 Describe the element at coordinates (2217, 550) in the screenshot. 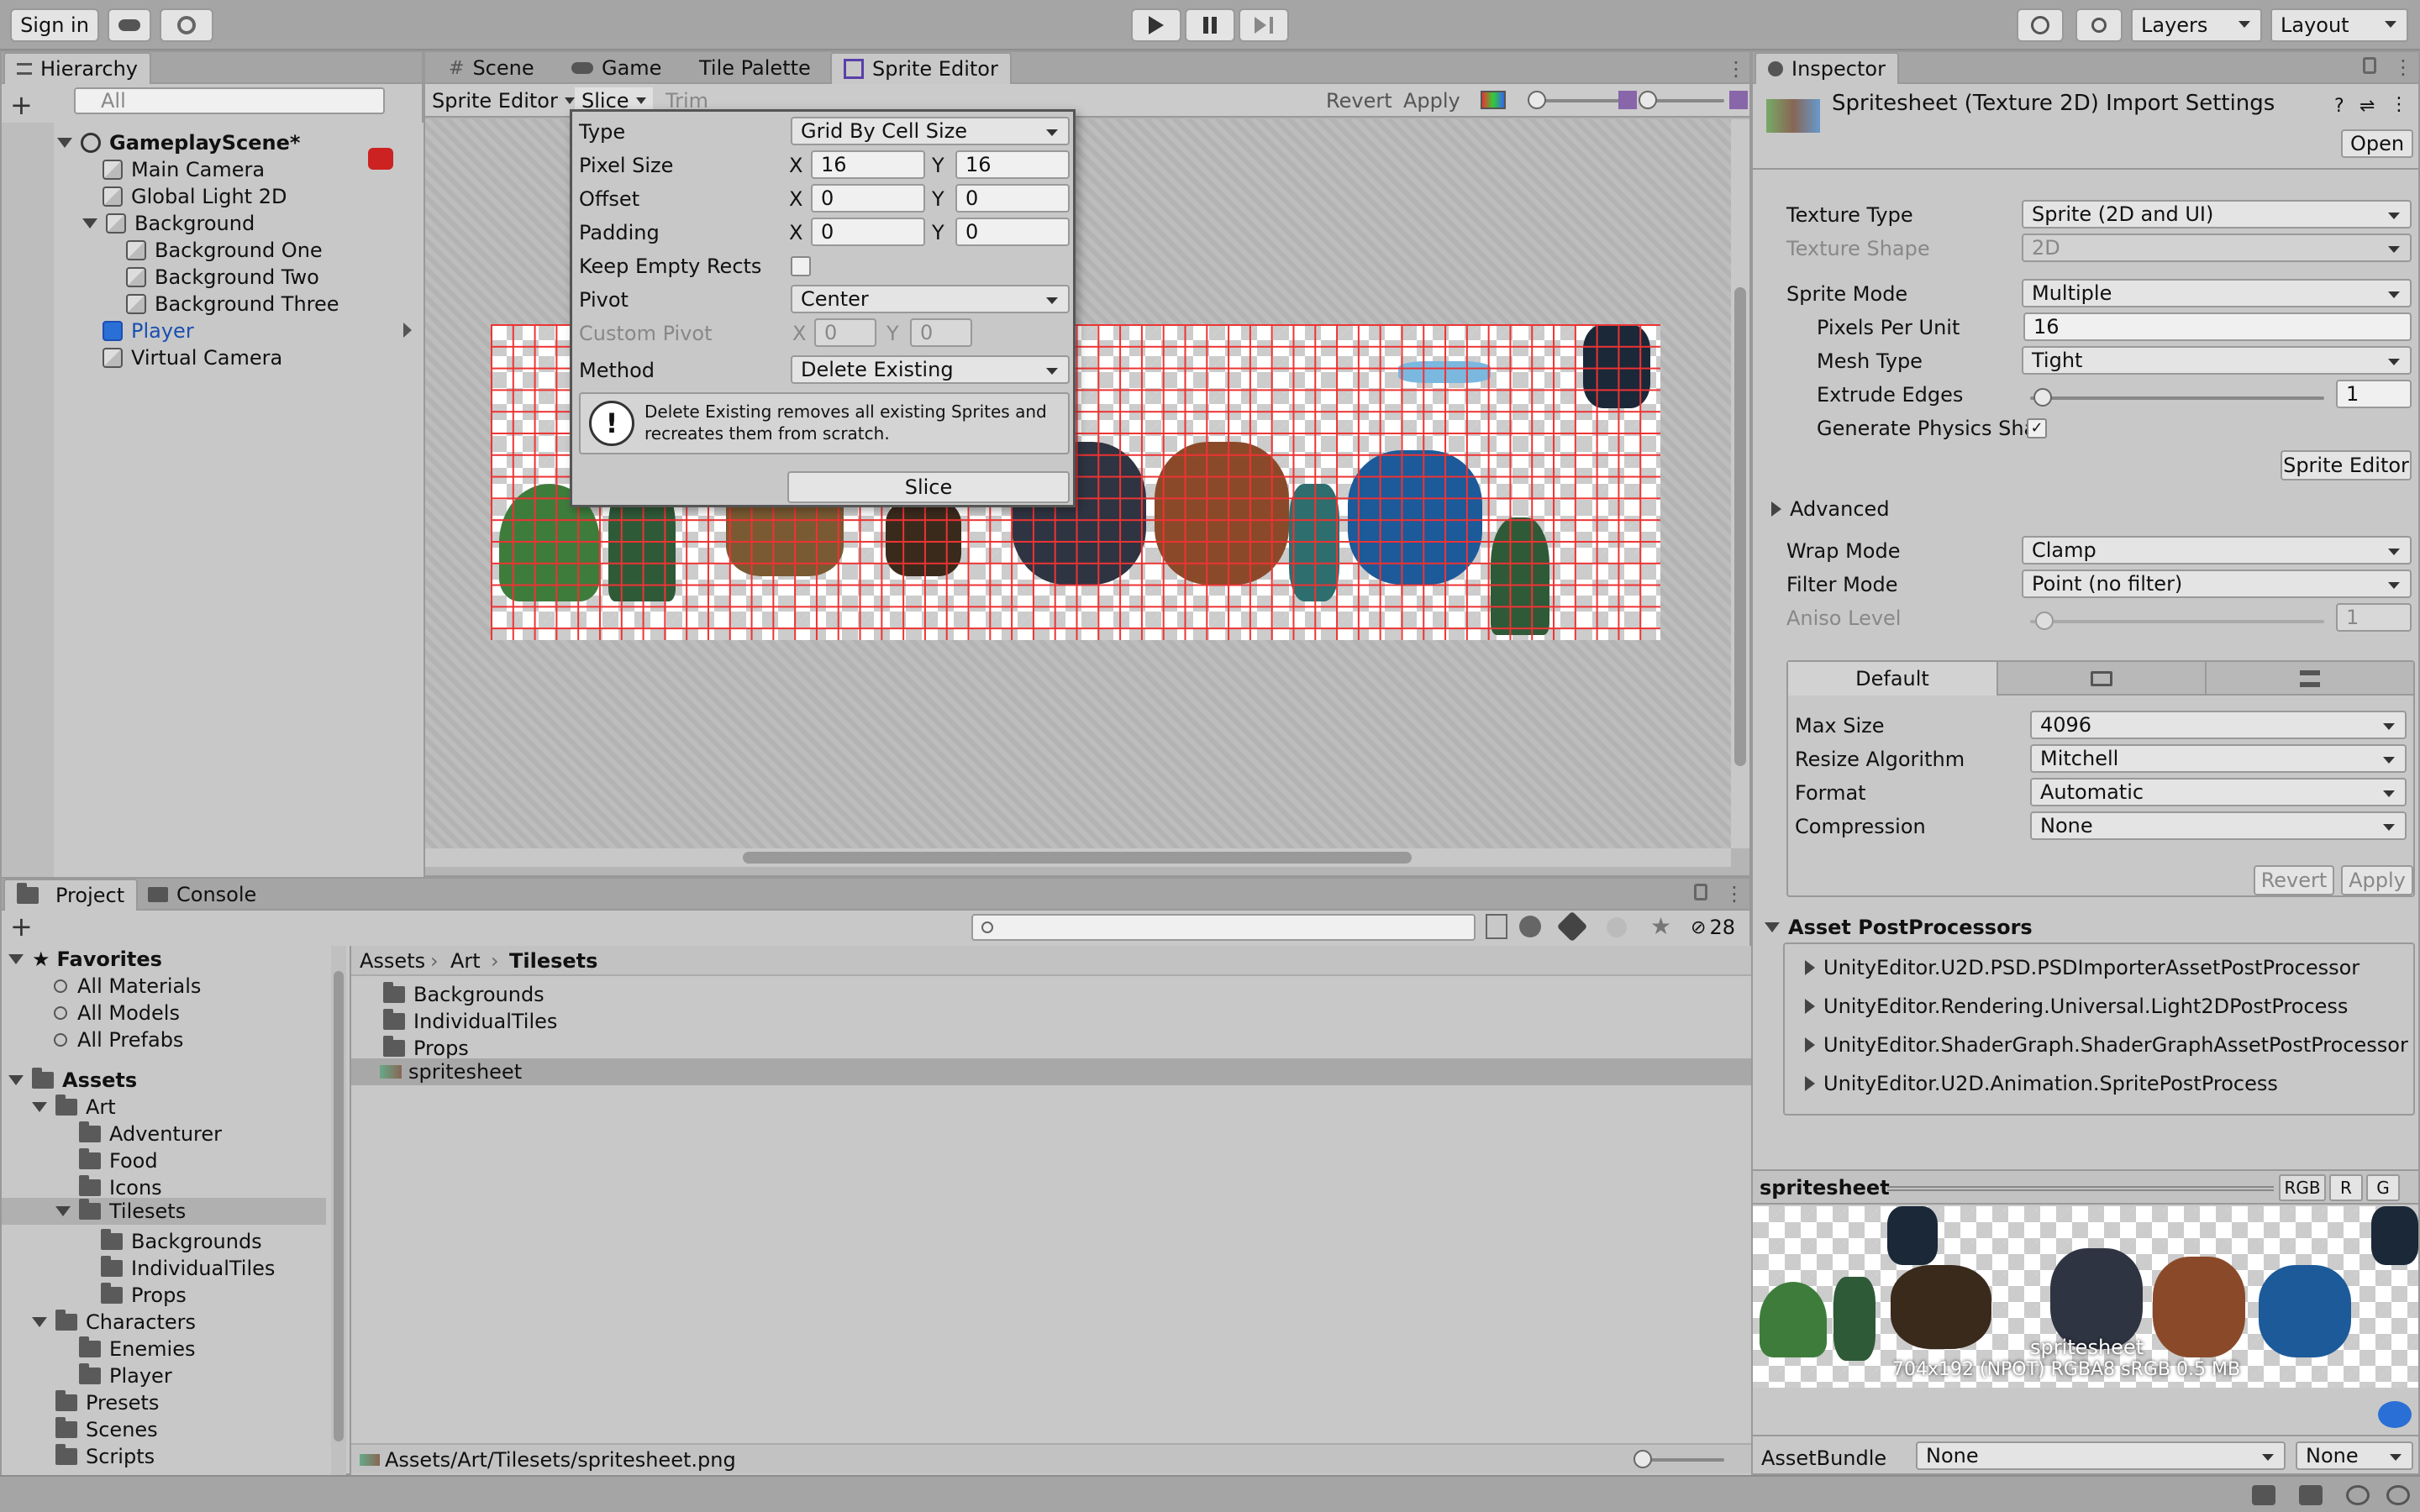

I see `wrap-mode-dropdown: Clamp` at that location.